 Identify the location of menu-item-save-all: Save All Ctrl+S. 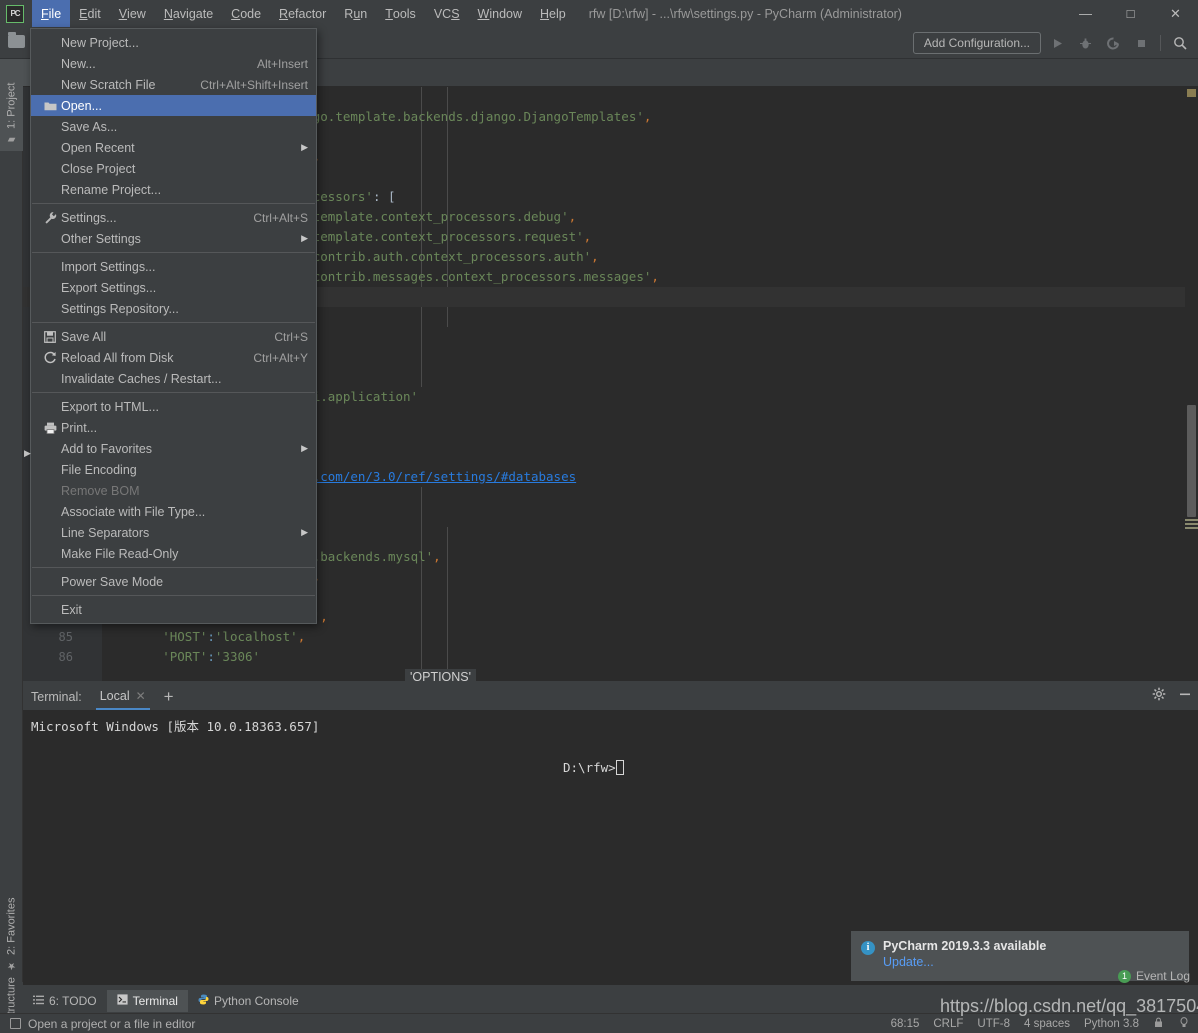
(173, 336).